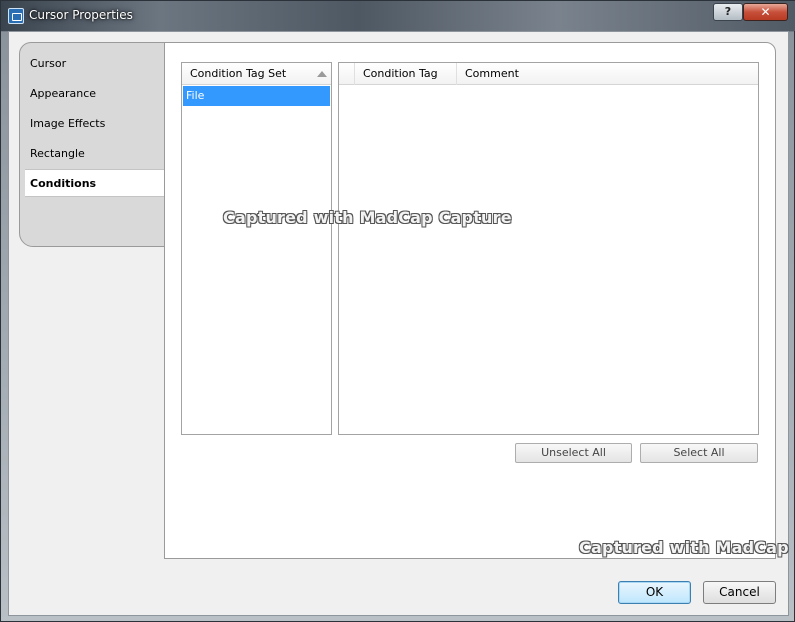 The height and width of the screenshot is (622, 795). Describe the element at coordinates (57, 154) in the screenshot. I see `tab-rectangle: Rectangle` at that location.